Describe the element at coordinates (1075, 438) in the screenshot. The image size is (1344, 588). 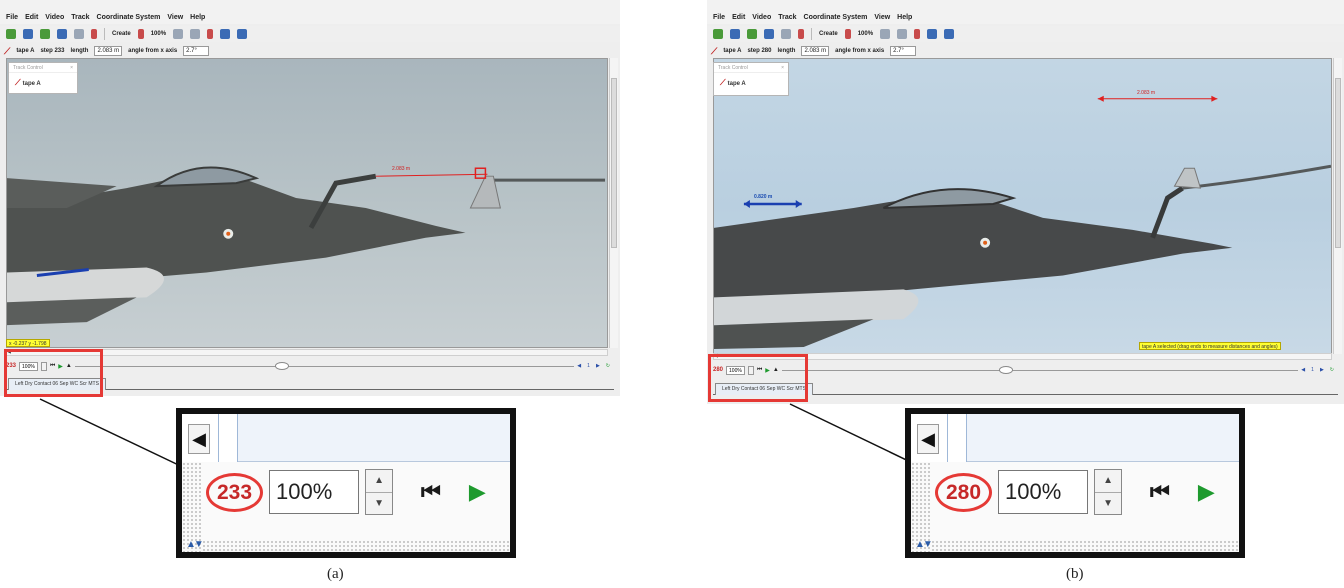
I see `inset-top: ◀` at that location.